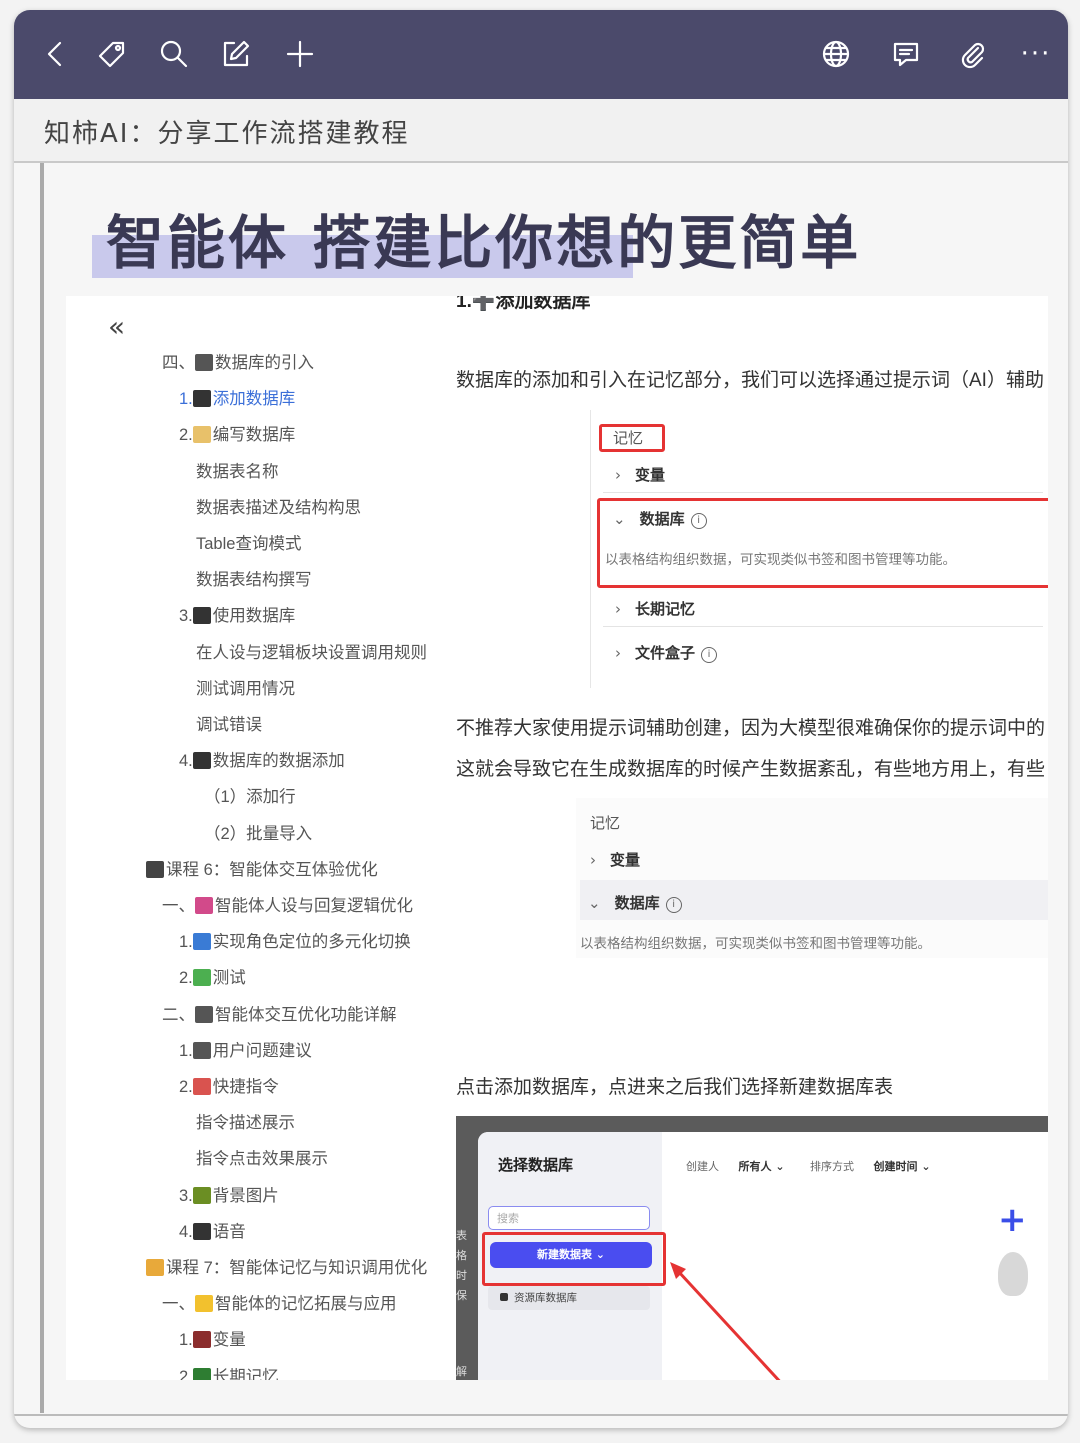 Image resolution: width=1080 pixels, height=1443 pixels. What do you see at coordinates (245, 1049) in the screenshot?
I see `toc-item: 1. 用户问题建议` at bounding box center [245, 1049].